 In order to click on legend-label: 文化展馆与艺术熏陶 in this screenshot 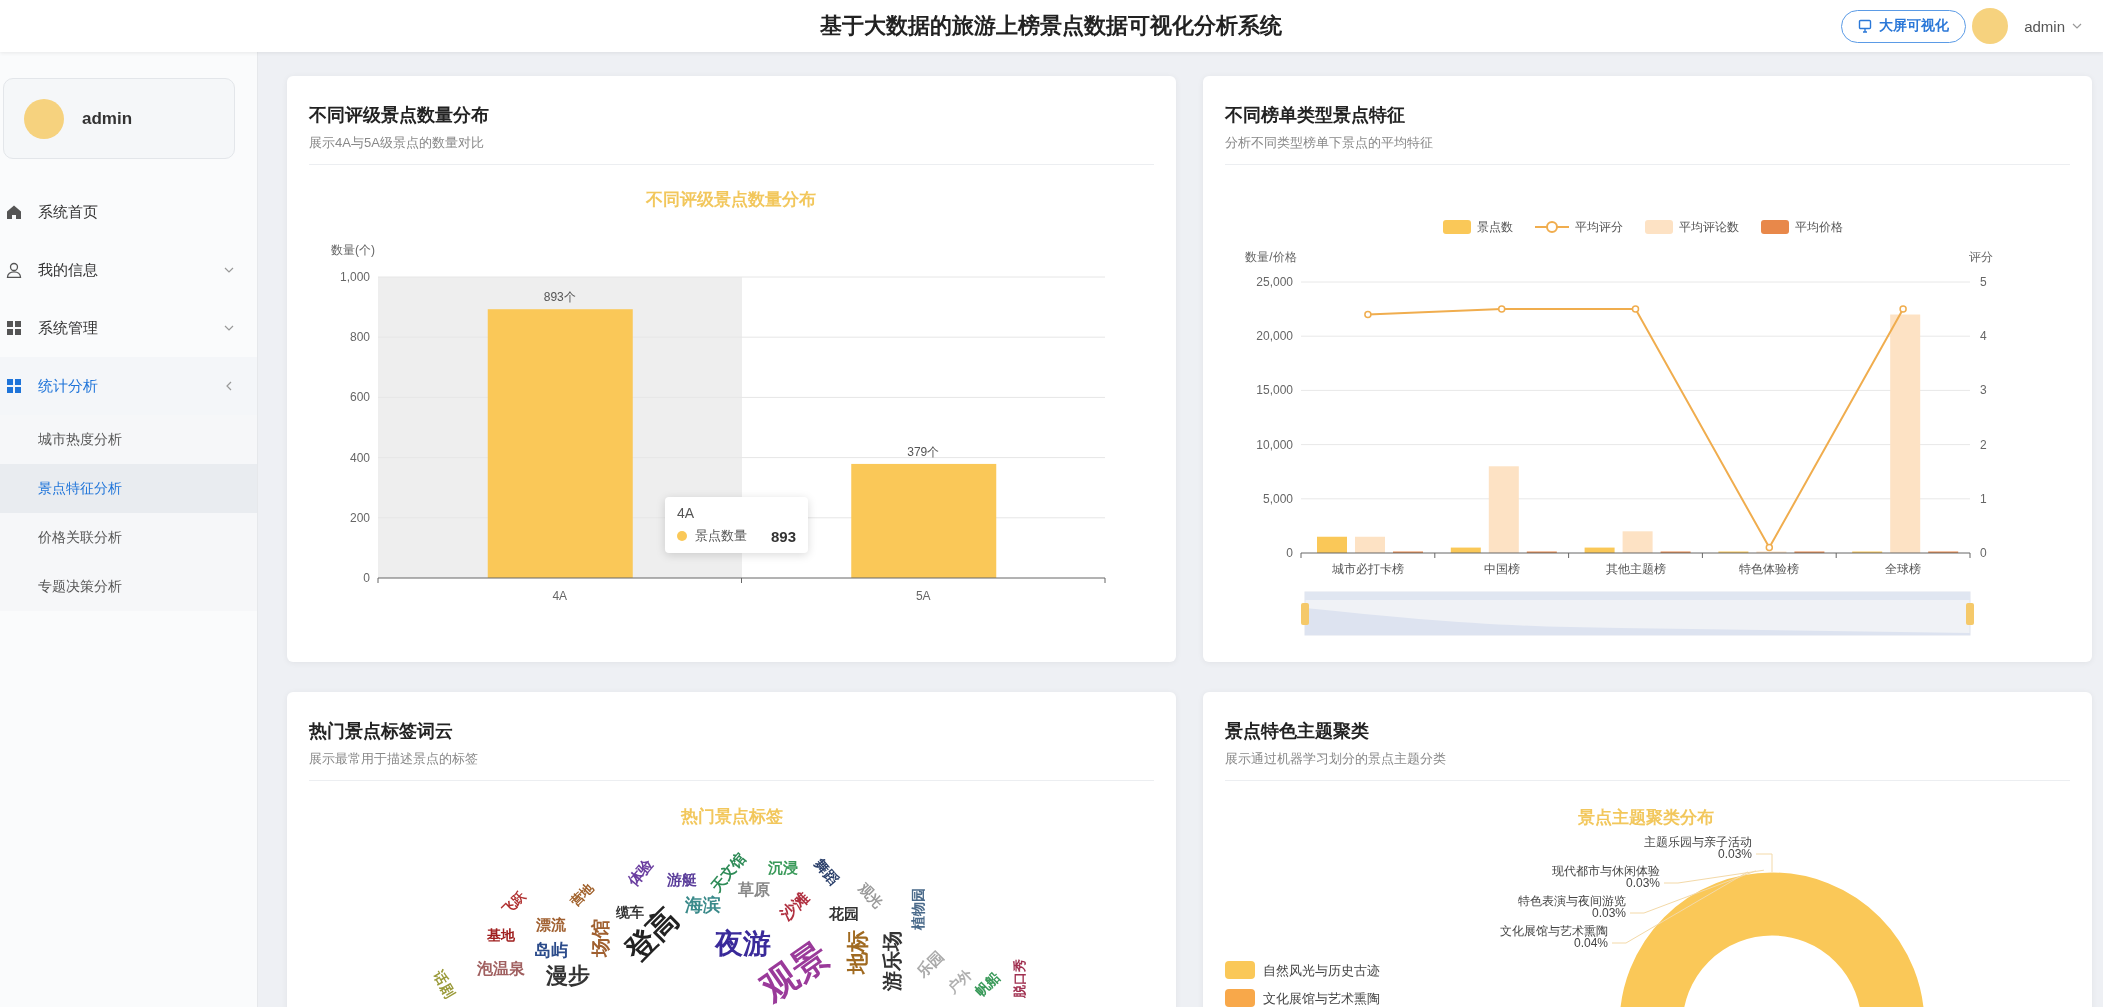, I will do `click(1321, 998)`.